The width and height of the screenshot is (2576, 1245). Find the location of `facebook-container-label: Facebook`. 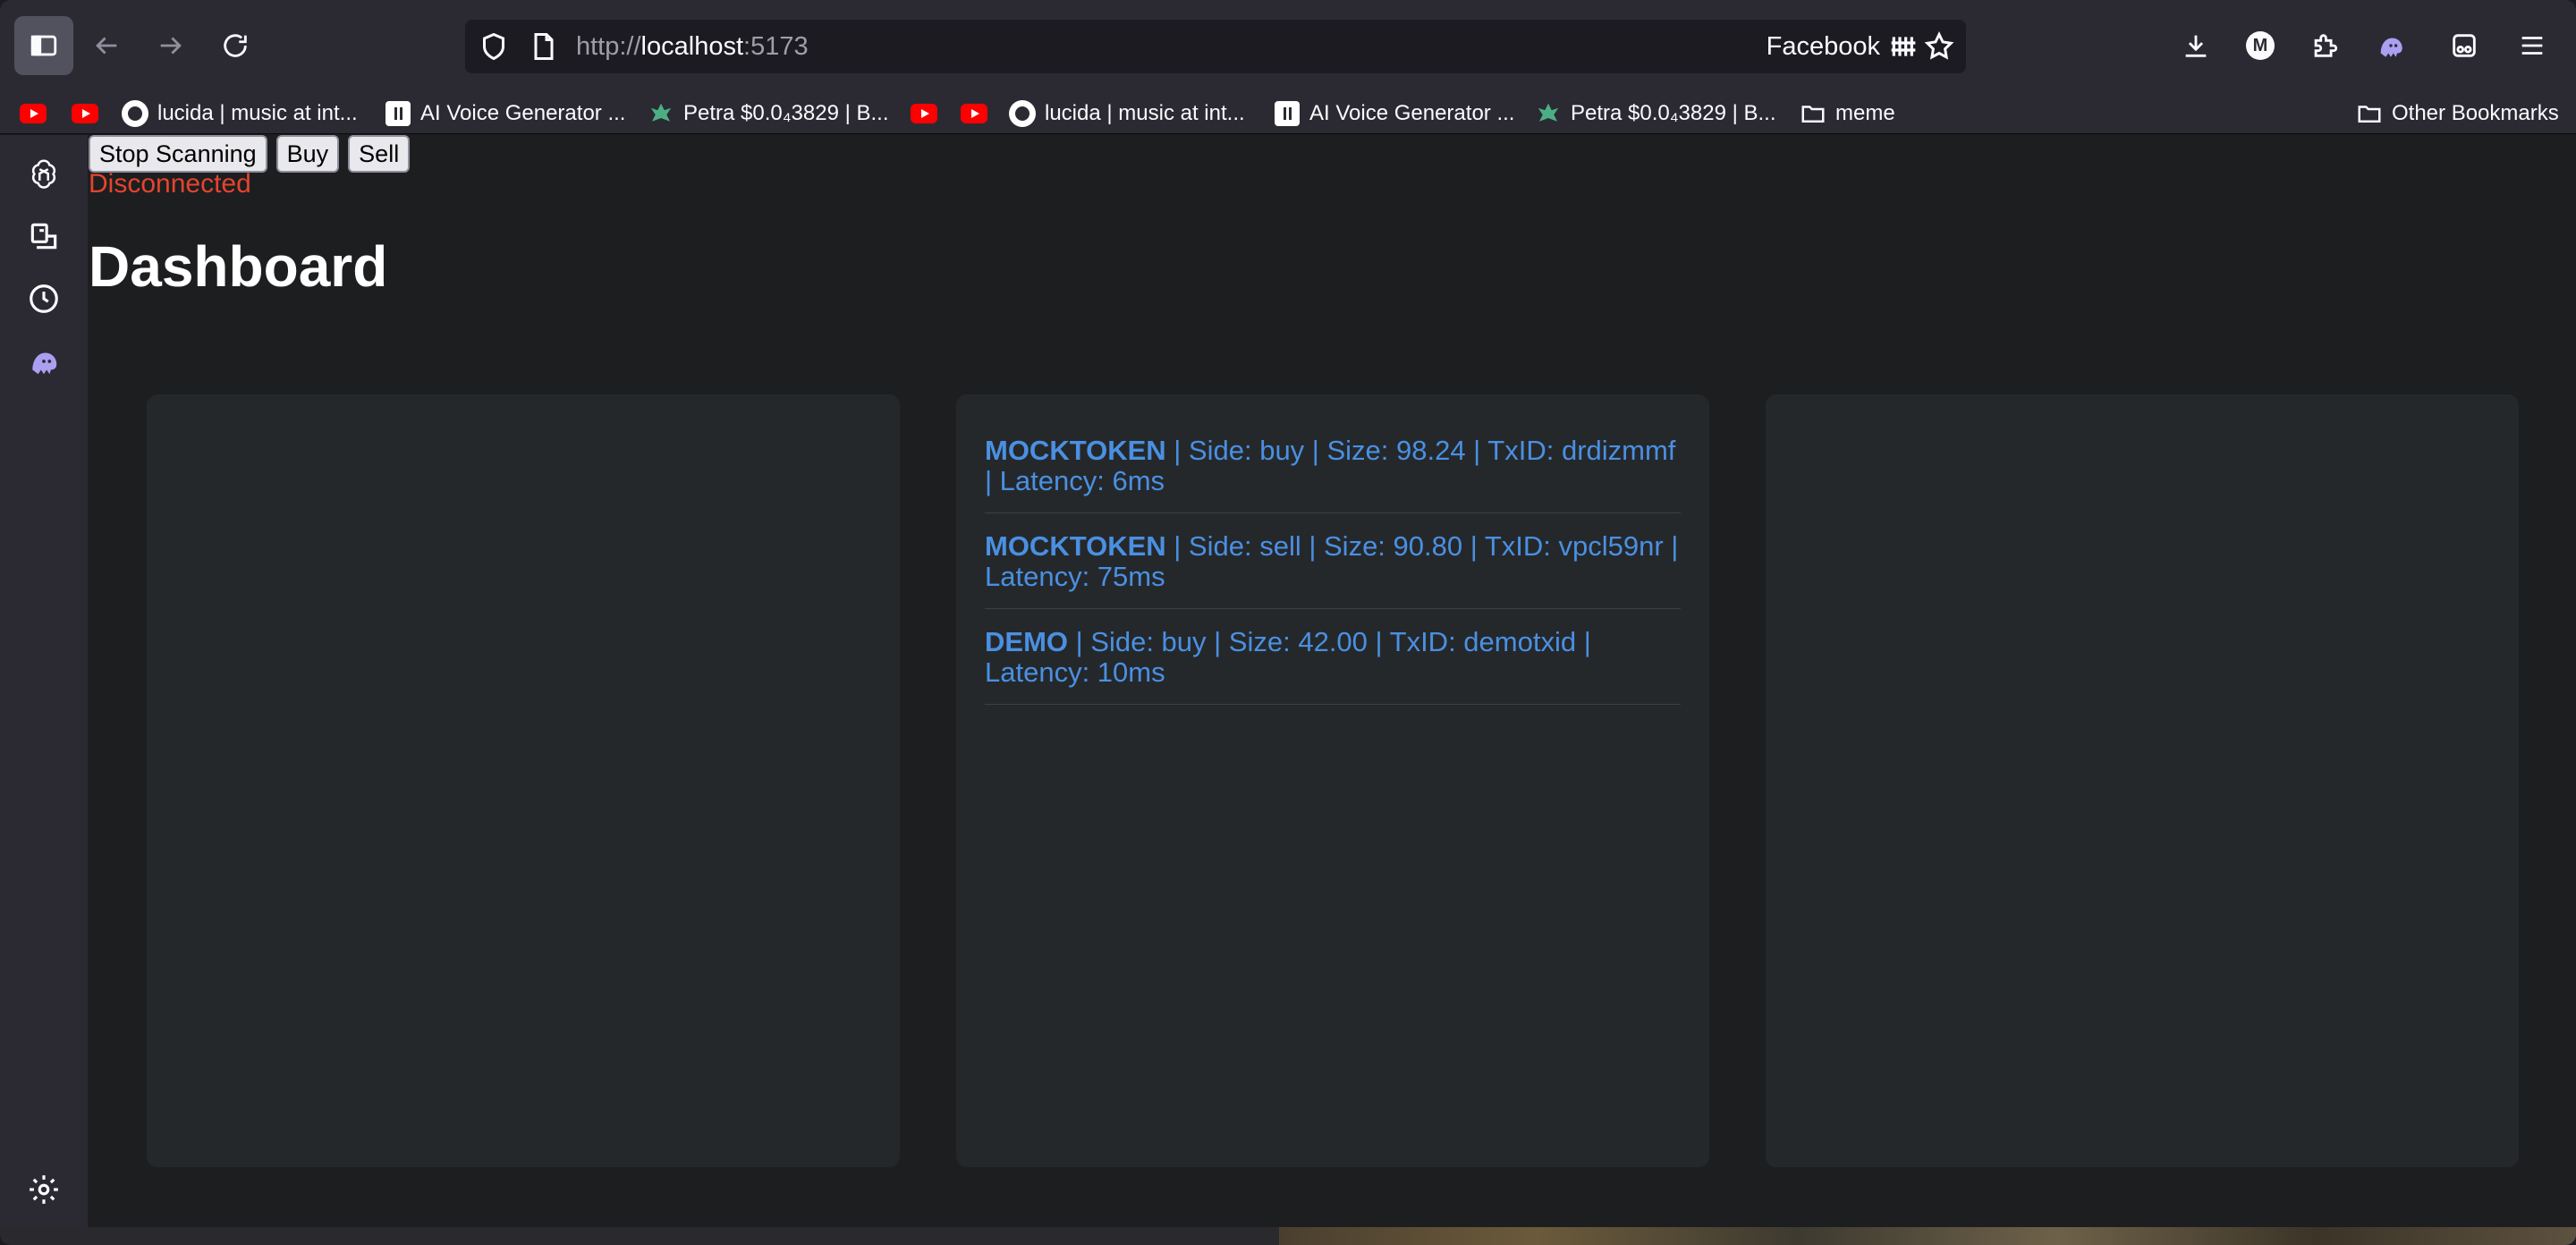

facebook-container-label: Facebook is located at coordinates (1823, 47).